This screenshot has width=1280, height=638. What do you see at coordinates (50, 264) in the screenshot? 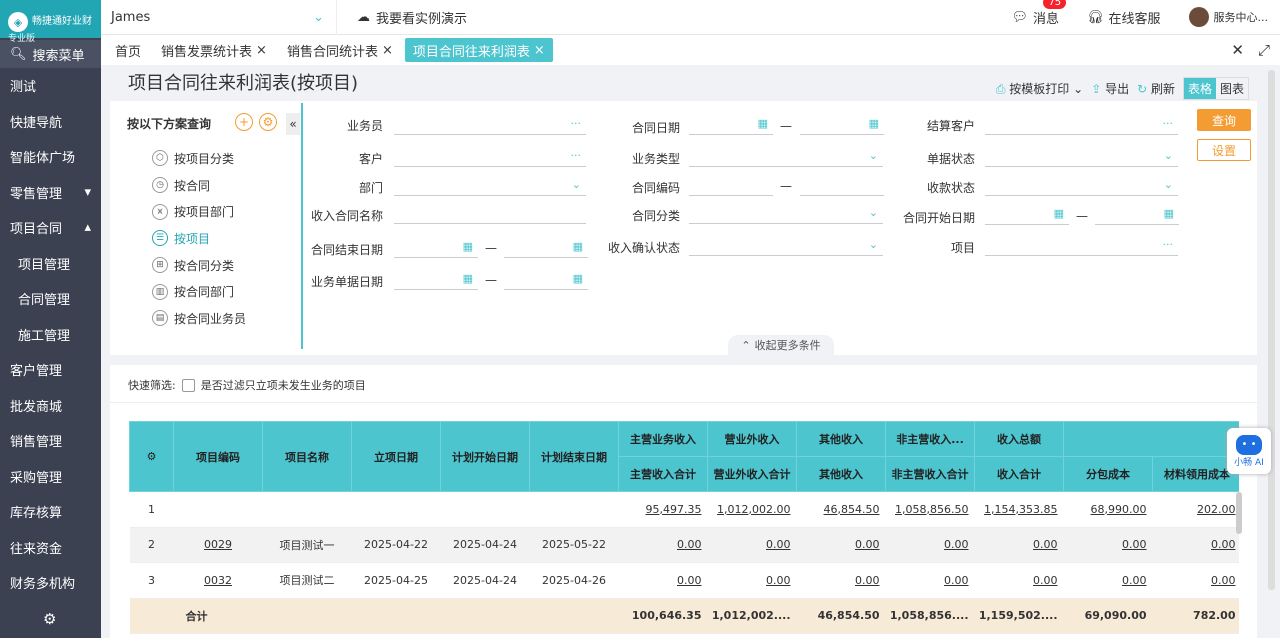
I see `sidebar-item: 项目管理` at bounding box center [50, 264].